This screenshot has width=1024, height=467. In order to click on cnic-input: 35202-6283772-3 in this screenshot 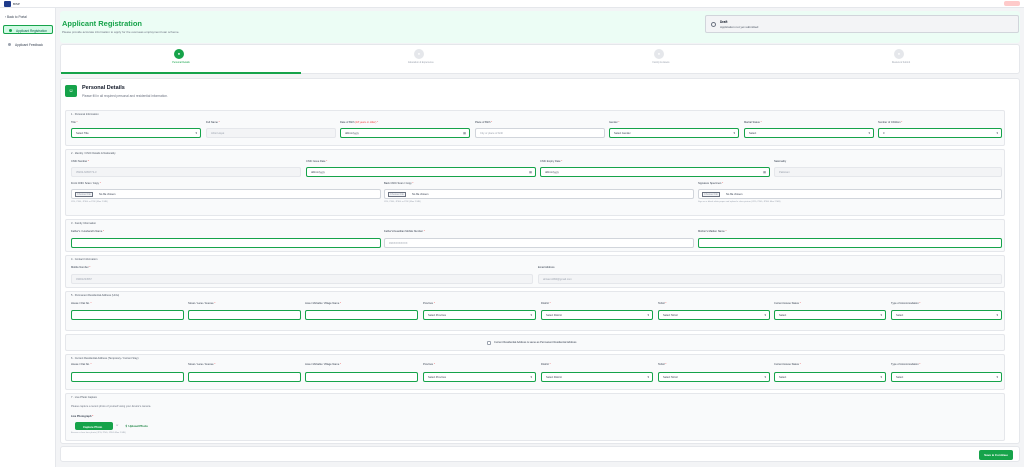, I will do `click(186, 172)`.